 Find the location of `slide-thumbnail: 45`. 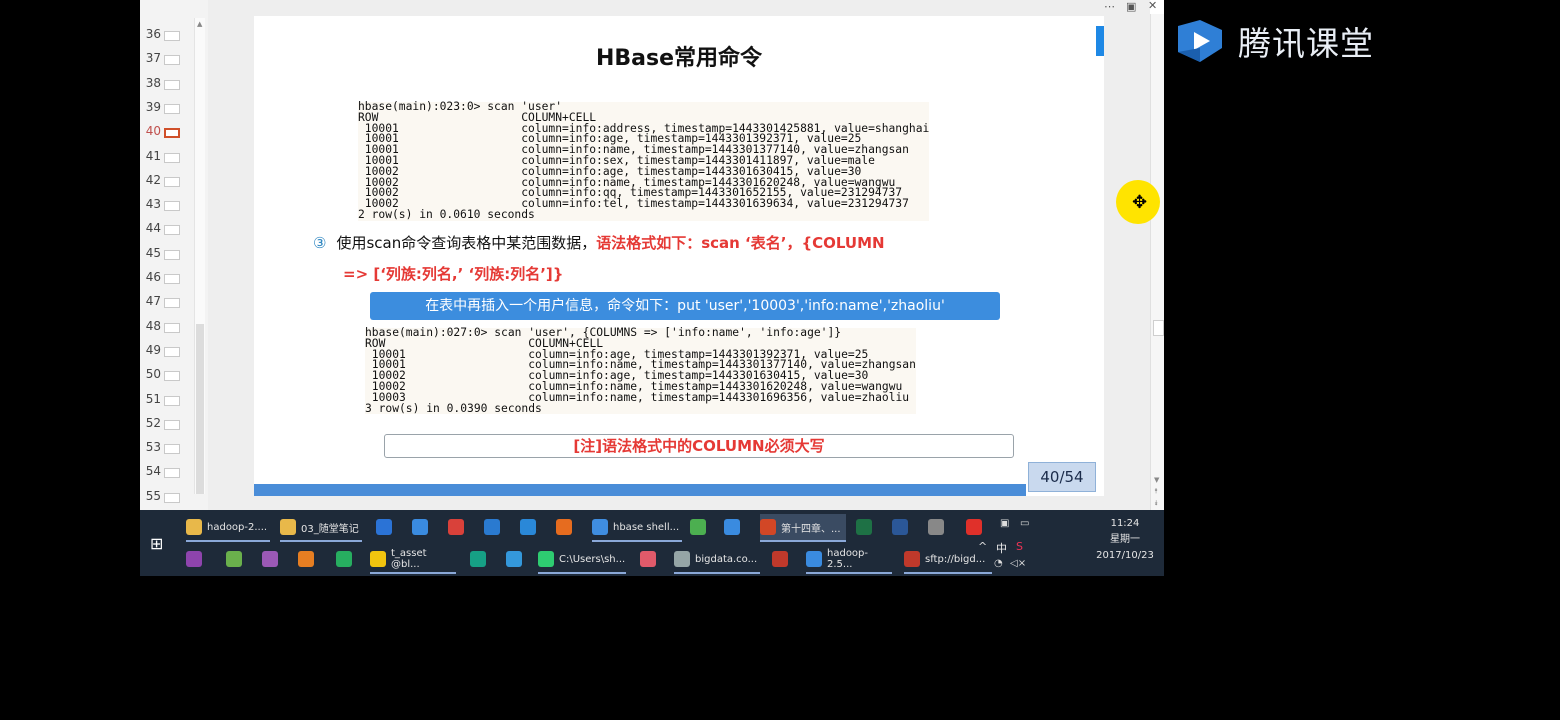

slide-thumbnail: 45 is located at coordinates (164, 254).